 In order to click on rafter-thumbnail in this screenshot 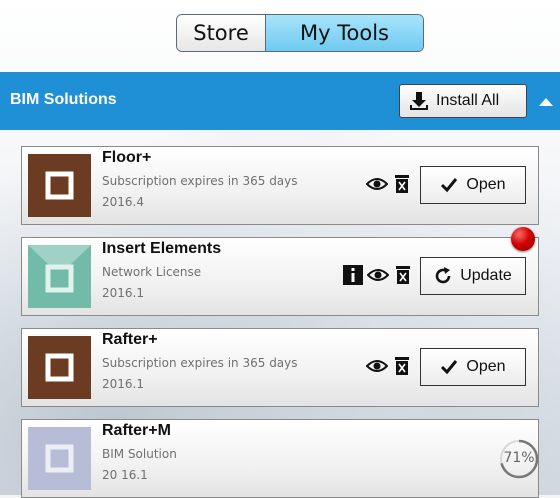, I will do `click(59, 367)`.